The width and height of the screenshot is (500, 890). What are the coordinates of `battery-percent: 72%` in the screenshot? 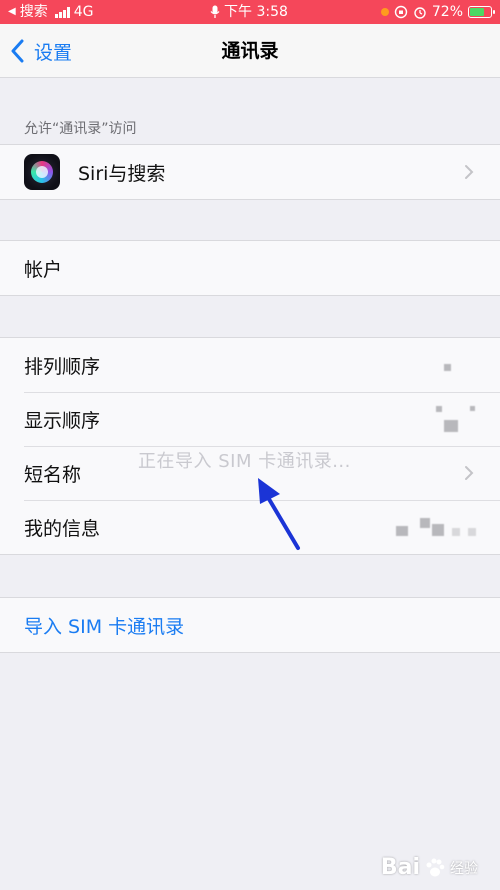 It's located at (447, 12).